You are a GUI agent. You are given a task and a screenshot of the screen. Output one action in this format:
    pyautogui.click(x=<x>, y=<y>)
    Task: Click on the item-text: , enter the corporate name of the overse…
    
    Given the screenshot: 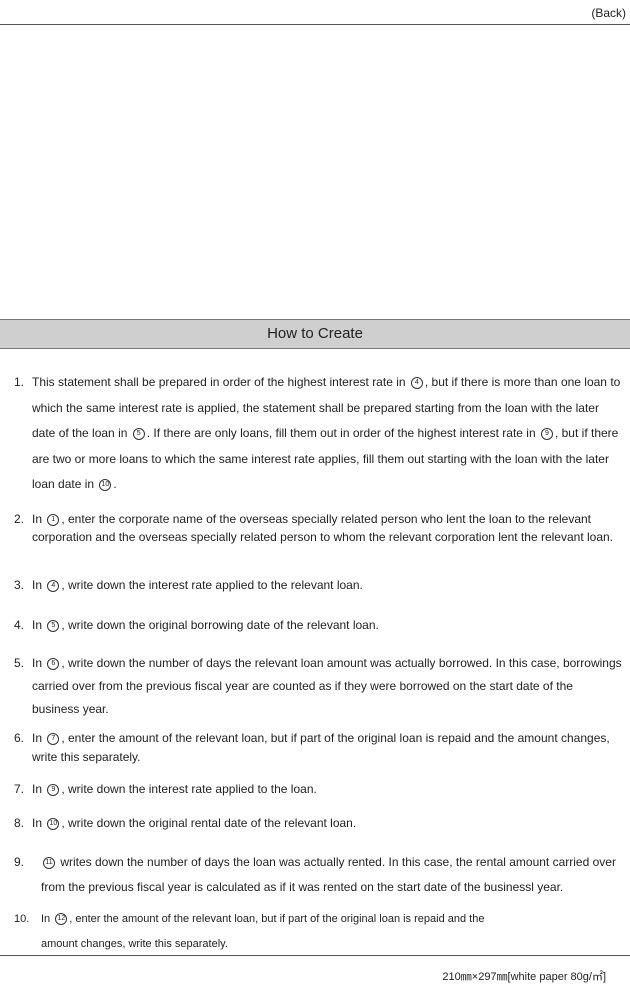 What is the action you would take?
    pyautogui.click(x=323, y=528)
    